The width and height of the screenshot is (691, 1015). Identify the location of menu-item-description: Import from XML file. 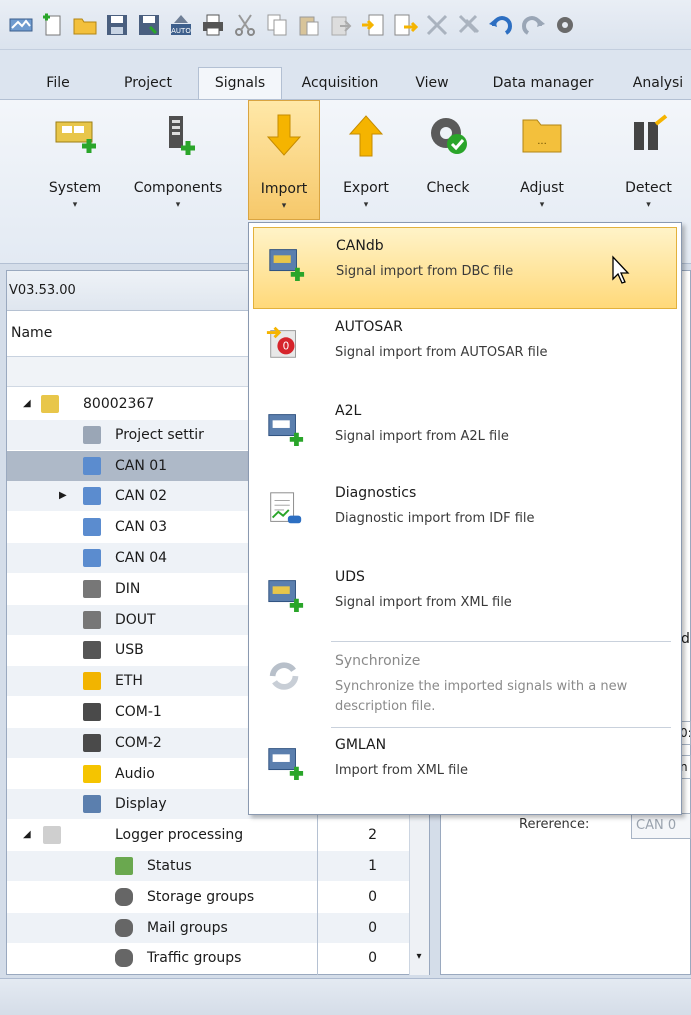
(401, 770).